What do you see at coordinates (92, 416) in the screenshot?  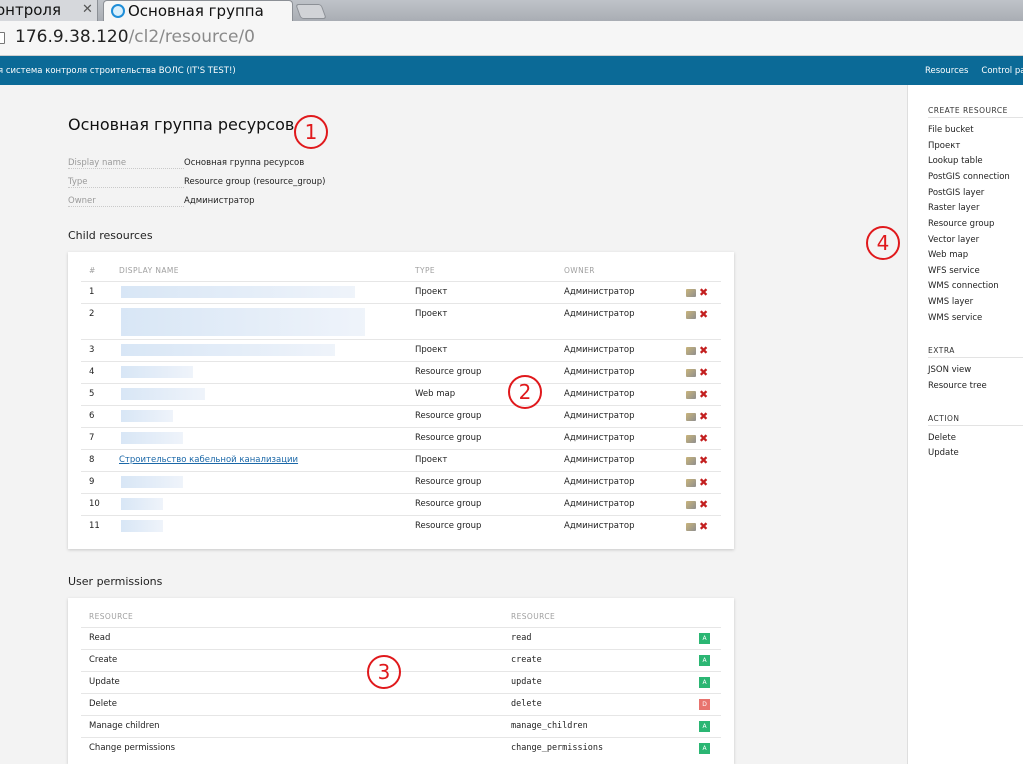 I see `row-num: 6` at bounding box center [92, 416].